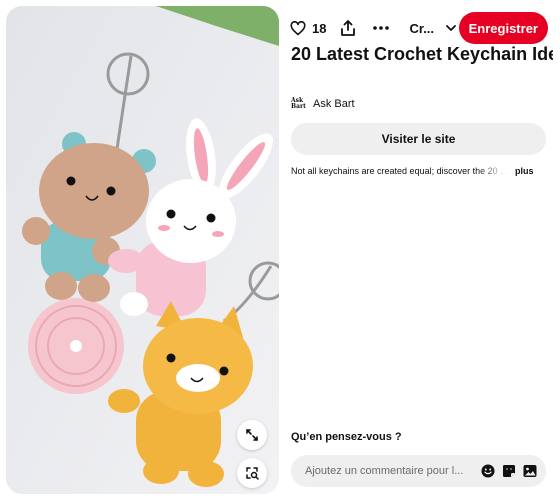 The image size is (560, 500). I want to click on visit-site-button: Visiter le site, so click(418, 139).